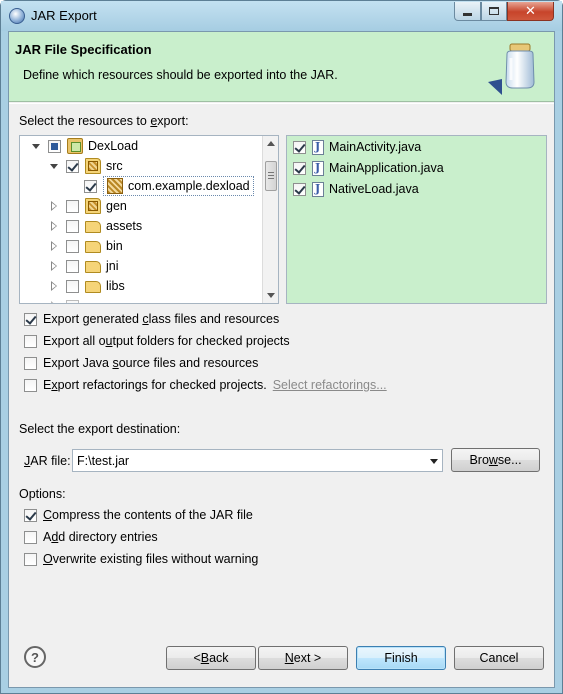 The height and width of the screenshot is (694, 563). Describe the element at coordinates (386, 168) in the screenshot. I see `file-label: MainApplication.java` at that location.